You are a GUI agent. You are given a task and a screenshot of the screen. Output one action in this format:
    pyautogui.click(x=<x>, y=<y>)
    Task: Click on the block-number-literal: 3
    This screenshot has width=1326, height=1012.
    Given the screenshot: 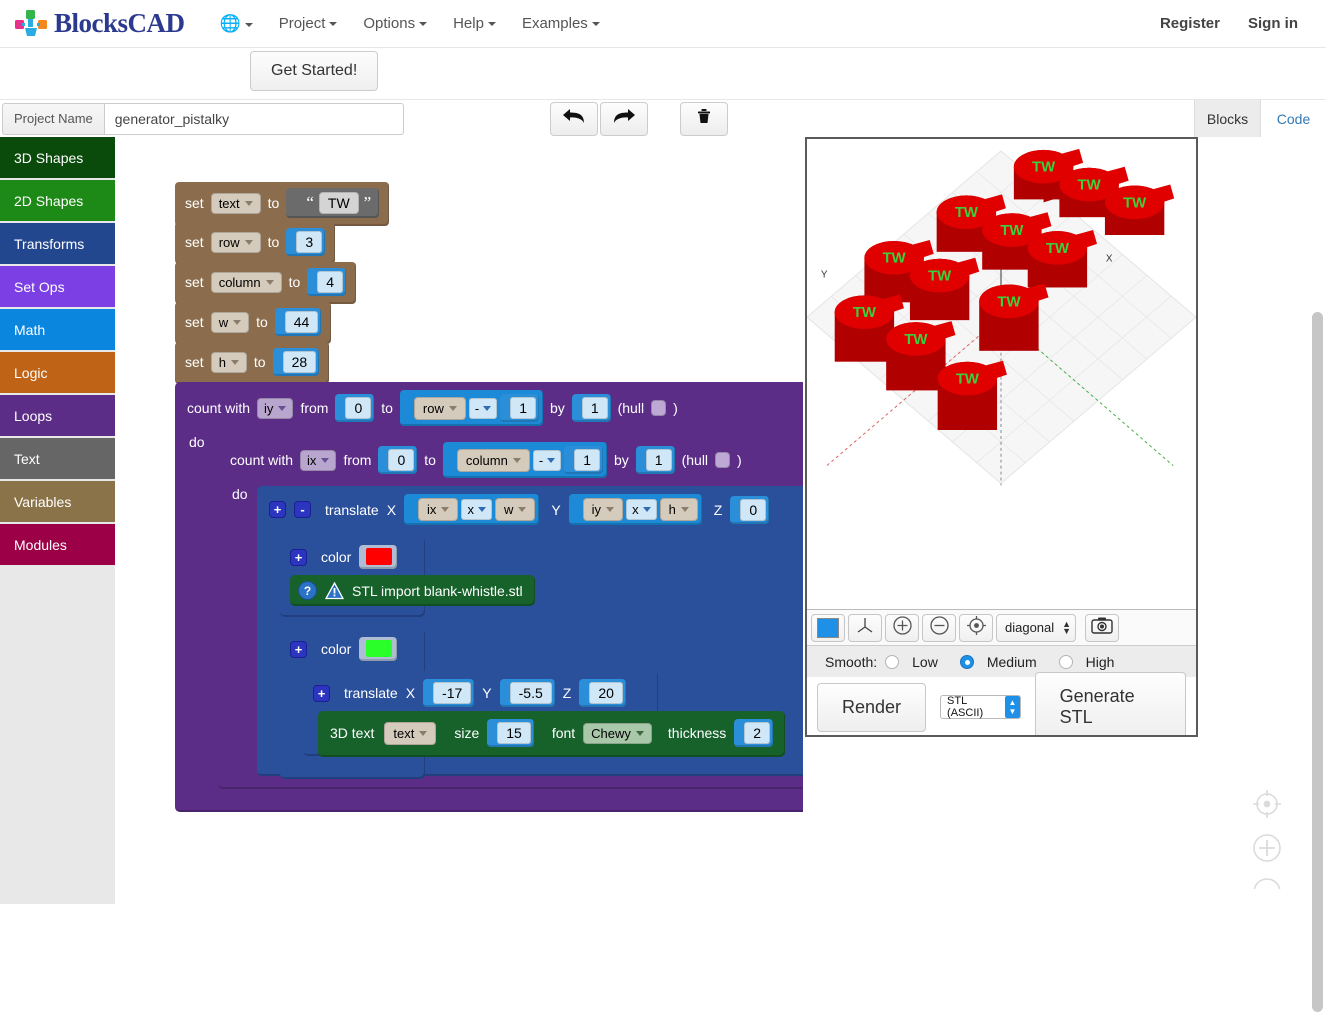 What is the action you would take?
    pyautogui.click(x=306, y=242)
    